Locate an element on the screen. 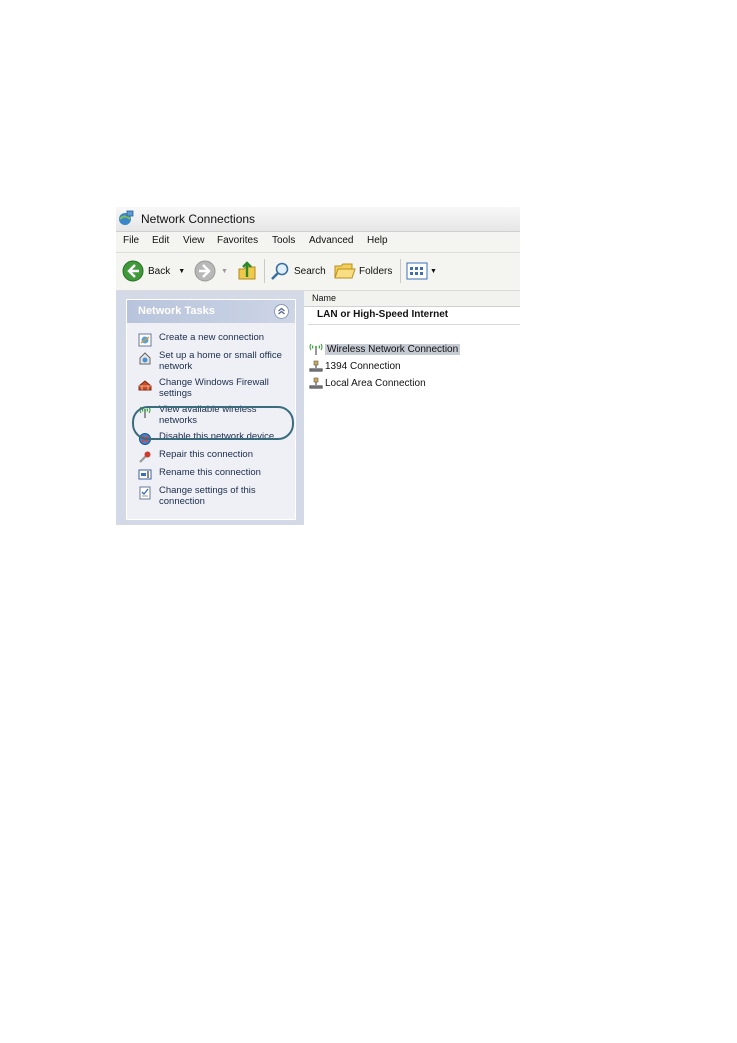  search-label: Search is located at coordinates (310, 271).